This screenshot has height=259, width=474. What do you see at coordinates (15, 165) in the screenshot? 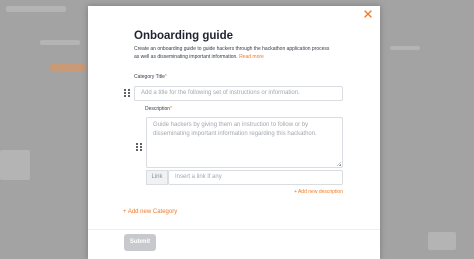
I see `background-block` at bounding box center [15, 165].